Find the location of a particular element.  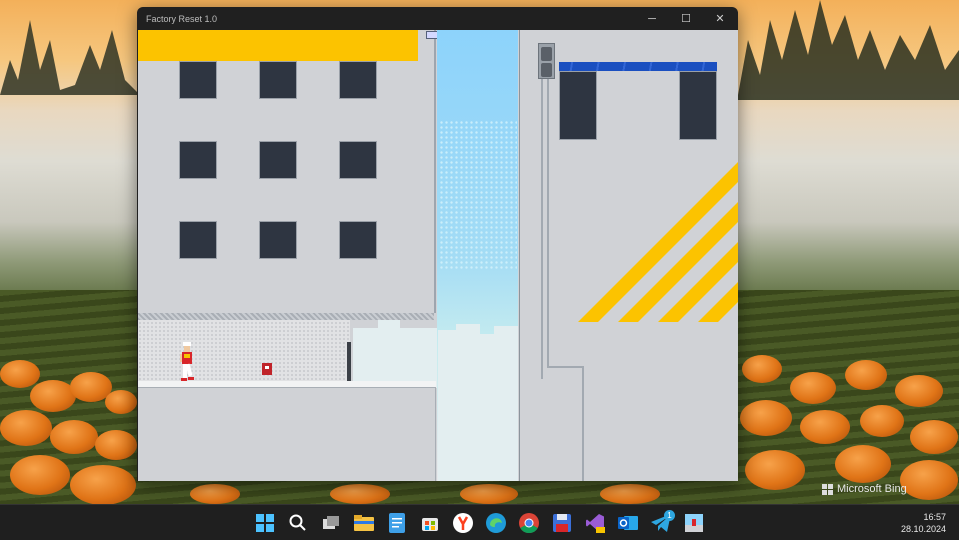

maximize-button: ☐ is located at coordinates (686, 18).